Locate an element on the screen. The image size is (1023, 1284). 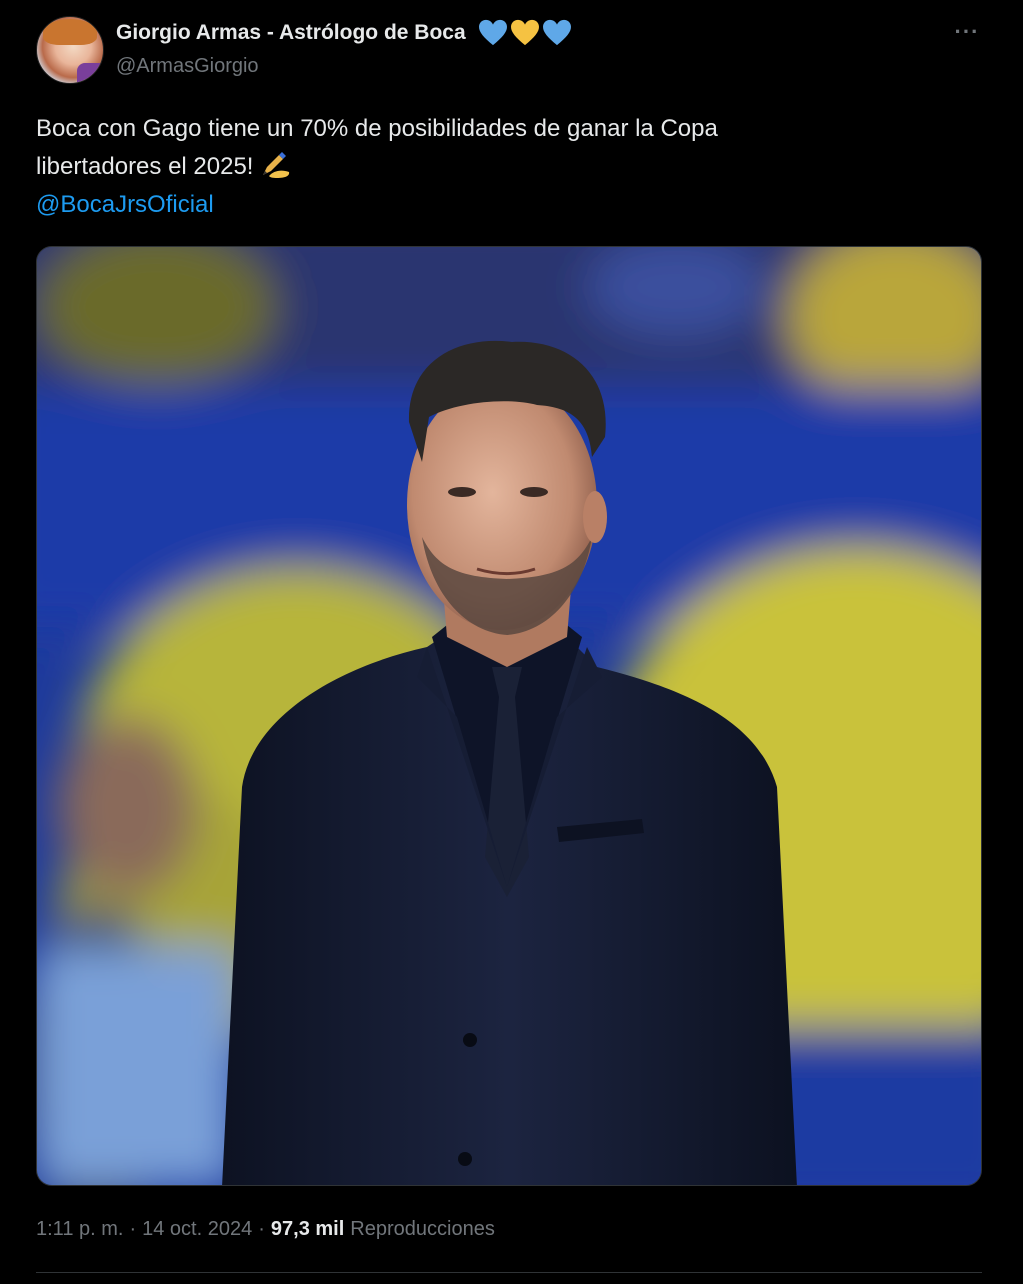
mention-link: @BocaJrsOficial is located at coordinates (501, 205).